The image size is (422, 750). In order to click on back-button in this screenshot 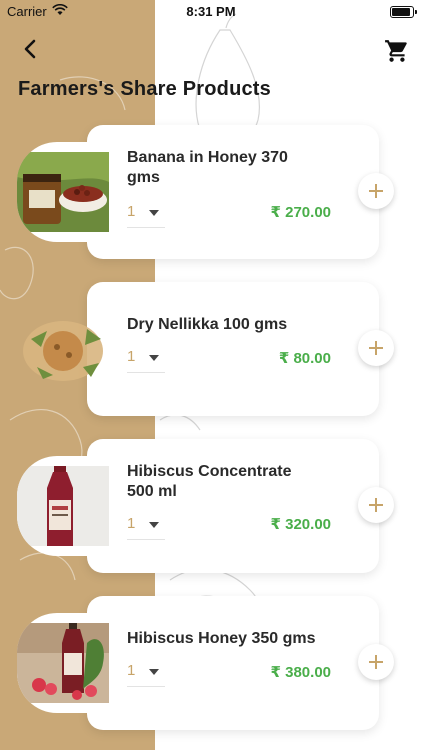, I will do `click(31, 49)`.